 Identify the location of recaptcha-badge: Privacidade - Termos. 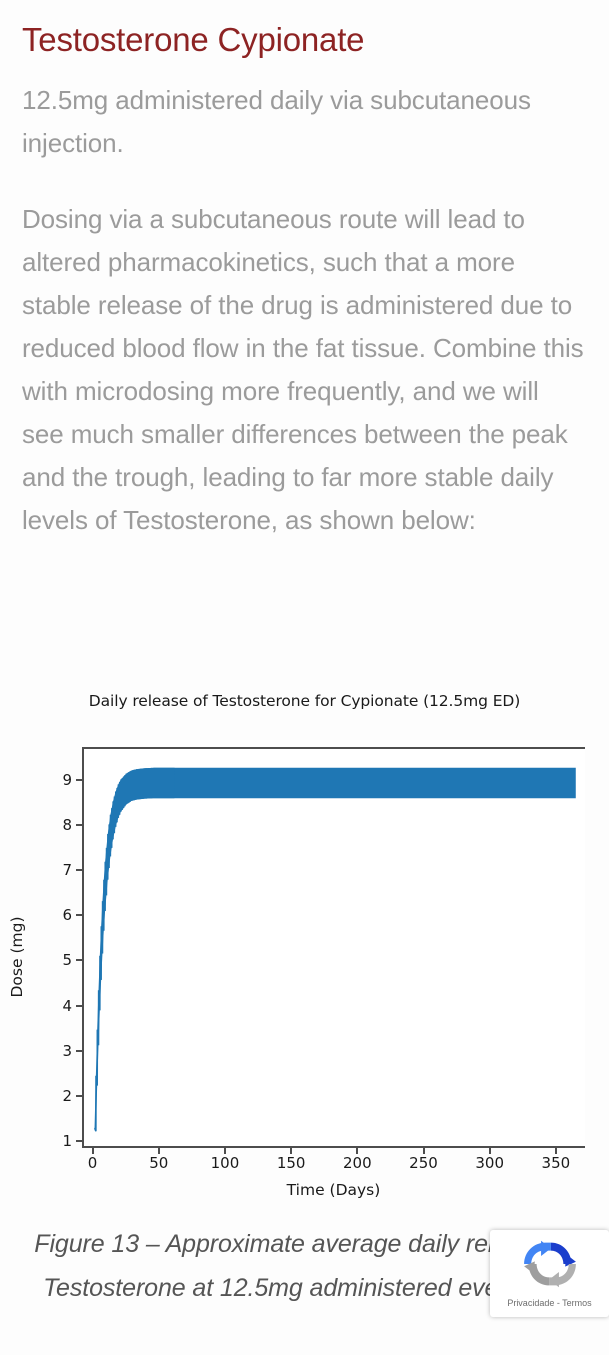
(549, 1273).